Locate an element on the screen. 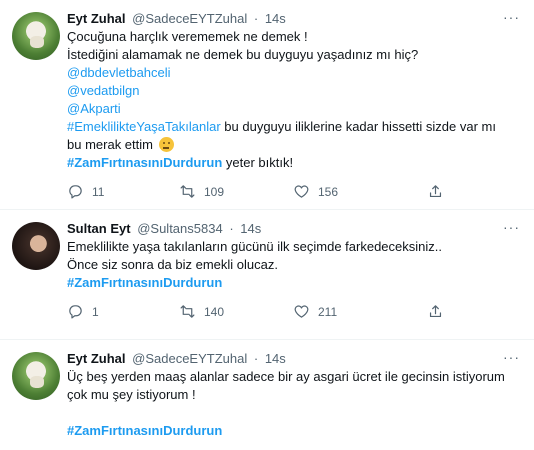 The image size is (534, 450). mention-link: @dbdevletbahceli is located at coordinates (119, 72).